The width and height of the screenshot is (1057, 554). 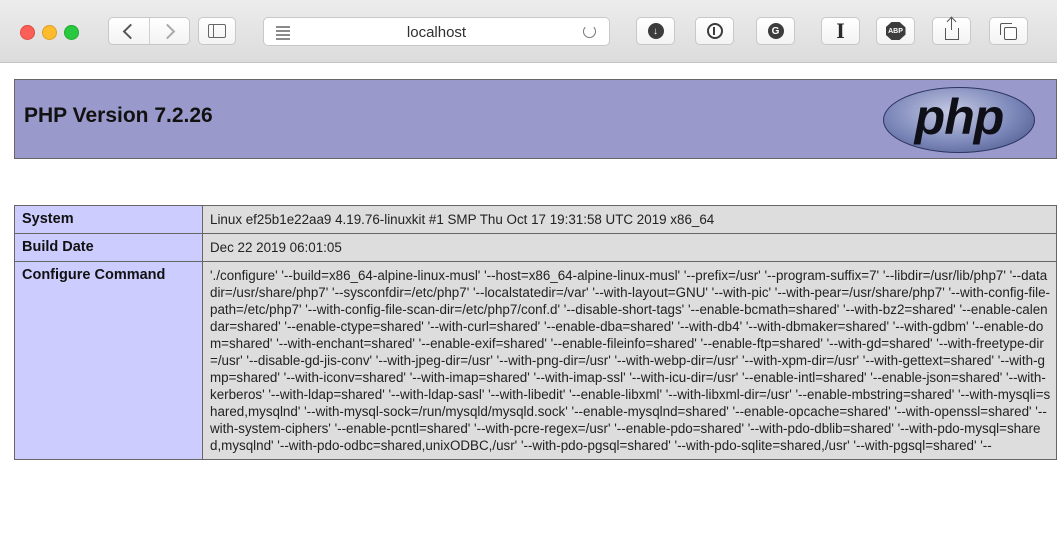 I want to click on row-label-system: System, so click(x=108, y=219).